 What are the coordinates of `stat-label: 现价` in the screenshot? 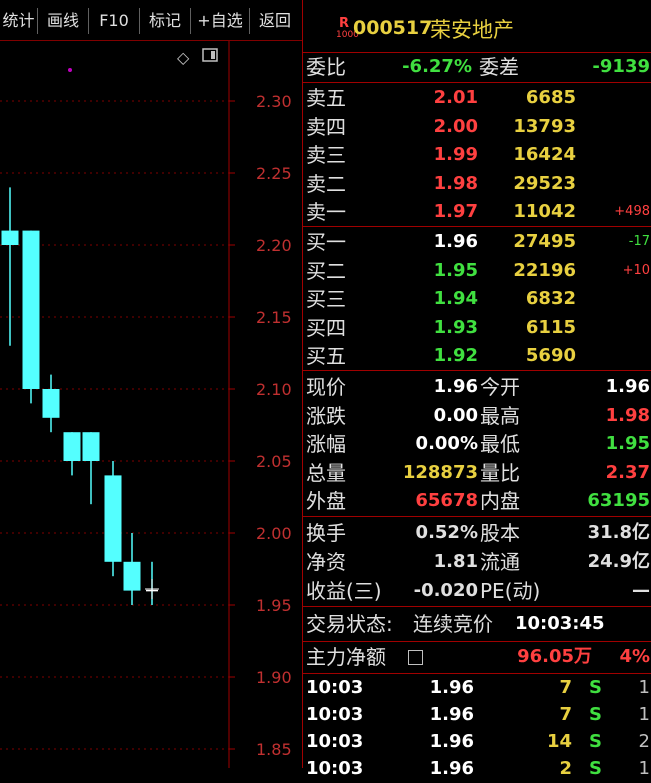 It's located at (326, 387).